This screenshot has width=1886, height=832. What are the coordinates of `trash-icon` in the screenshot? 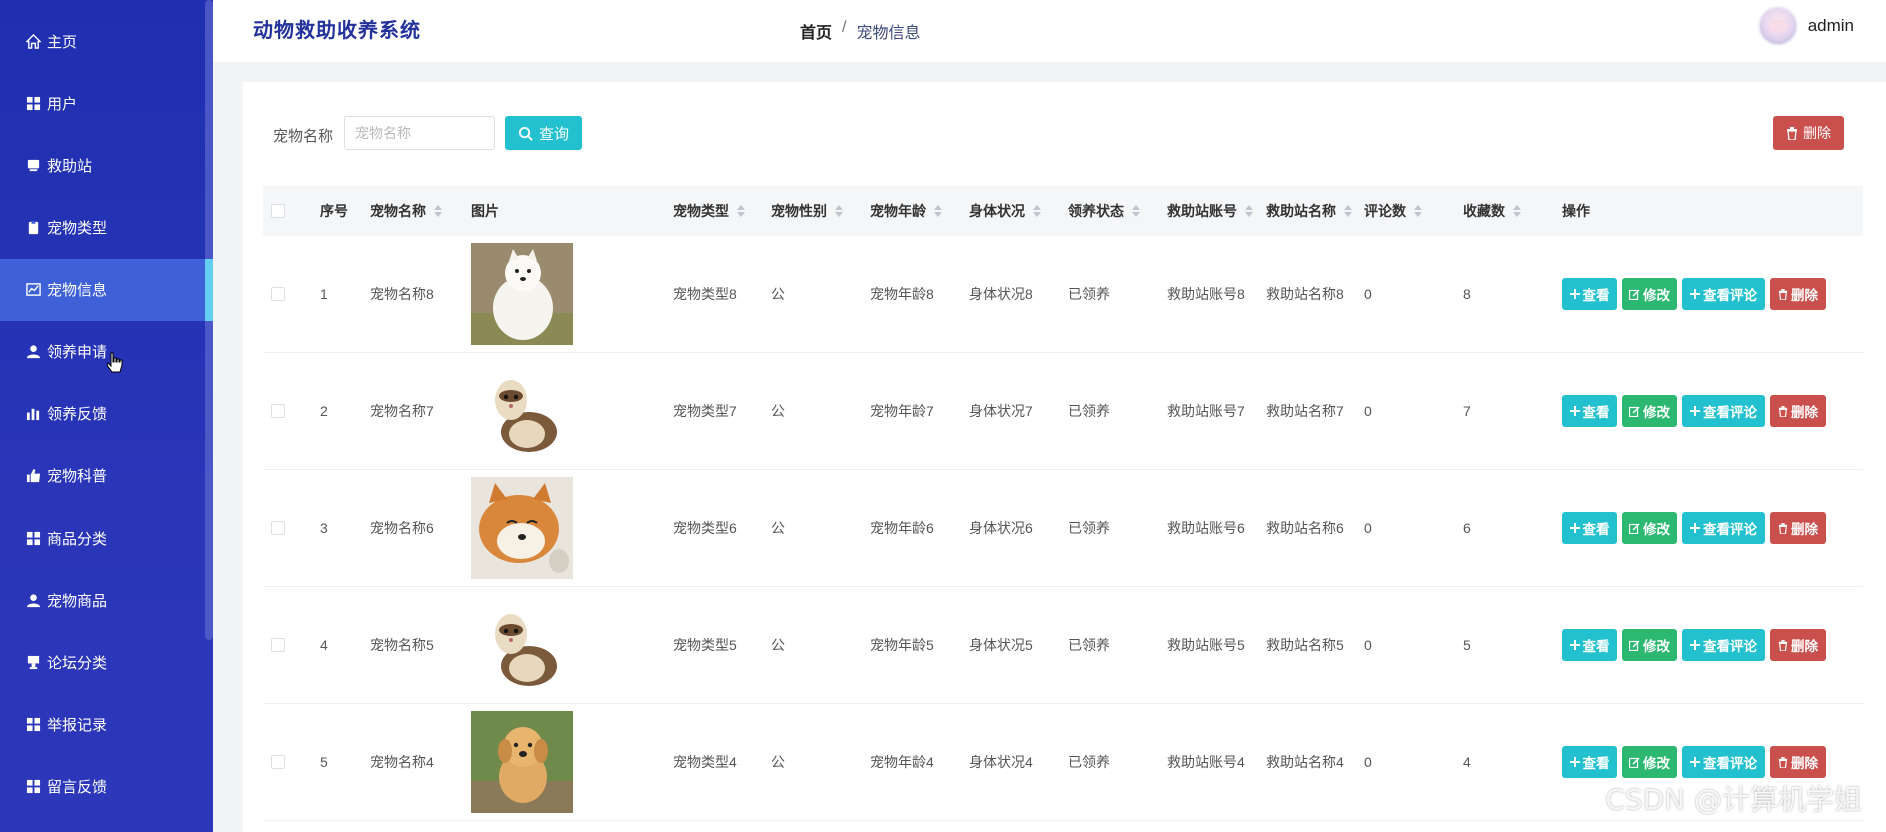 It's located at (1783, 762).